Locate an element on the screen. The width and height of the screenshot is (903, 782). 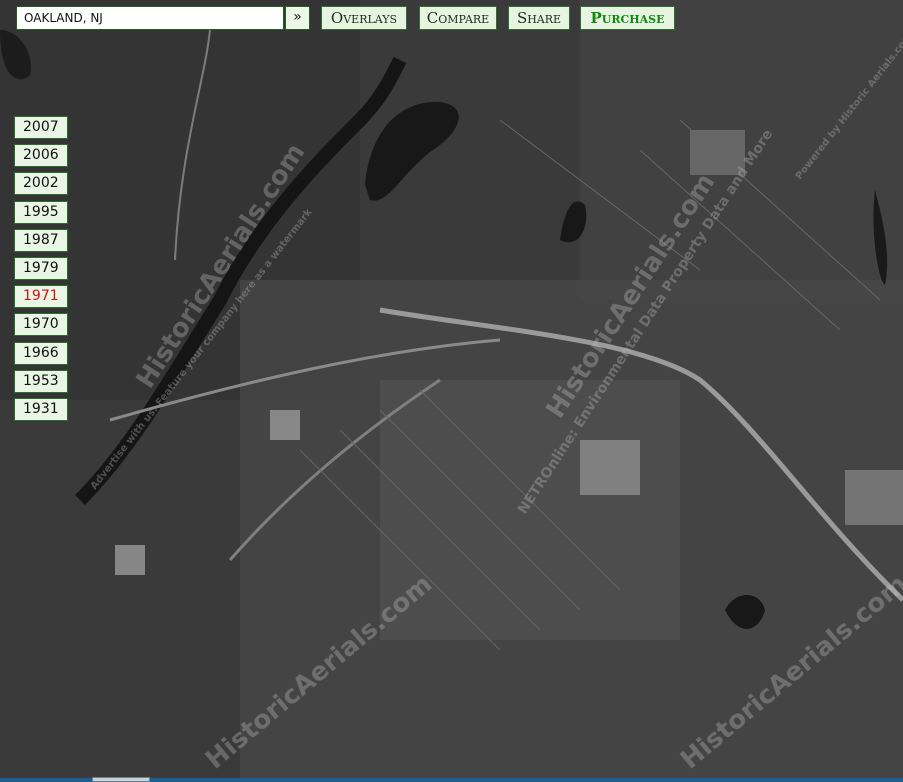
year-button-1979: 1979 is located at coordinates (41, 268).